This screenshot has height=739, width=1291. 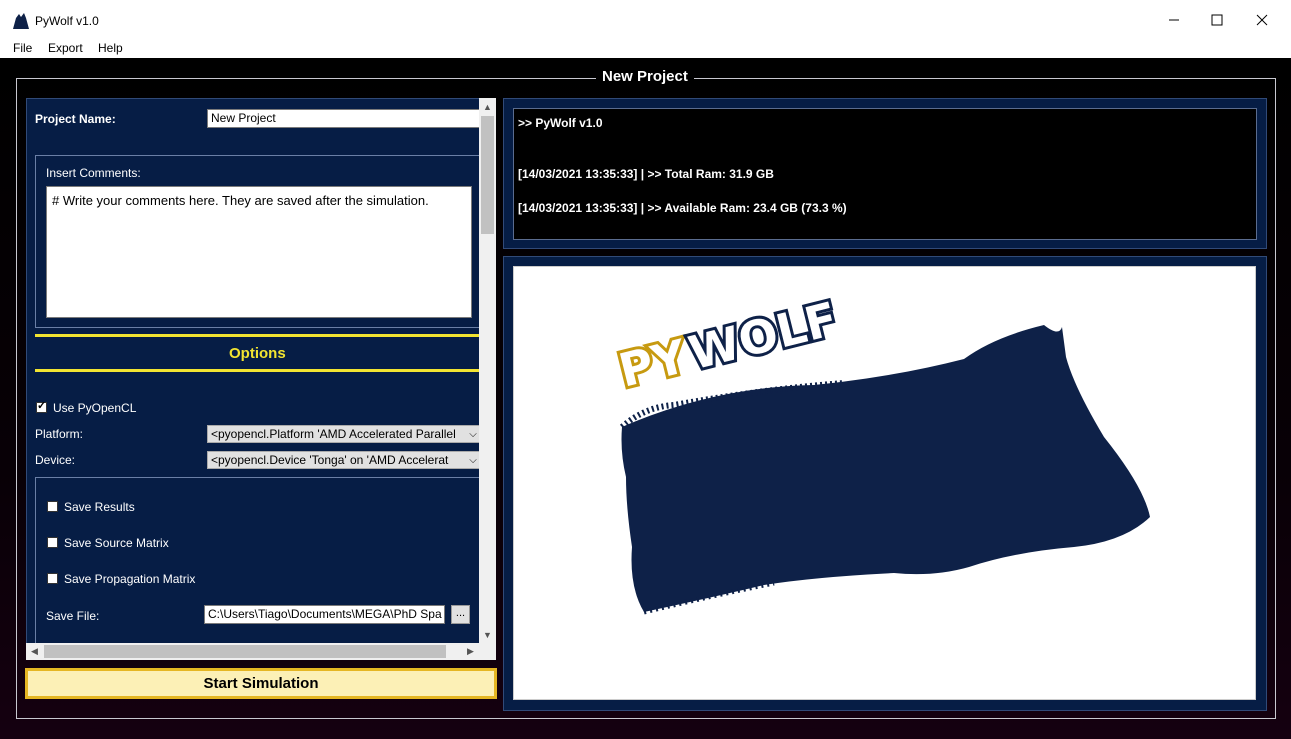 I want to click on logo-text-wolf: WOLF, so click(x=762, y=335).